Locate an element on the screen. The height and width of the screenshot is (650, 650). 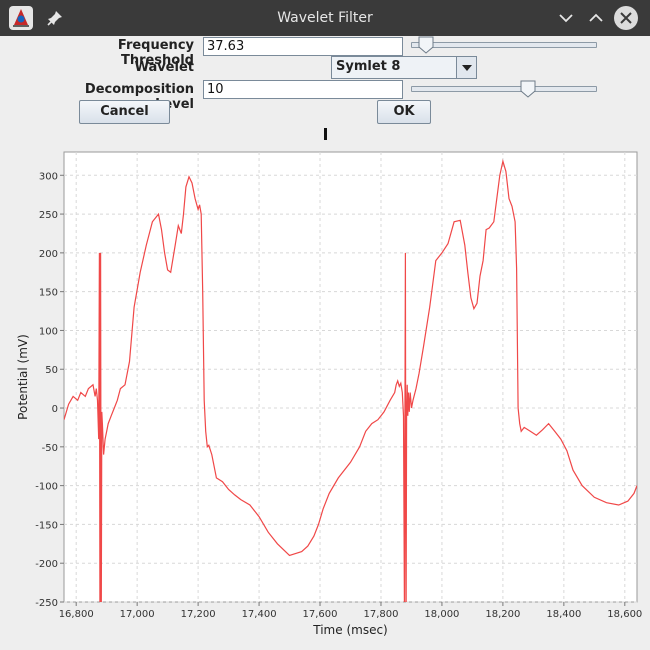
x-tick-label: 17,200 is located at coordinates (198, 614).